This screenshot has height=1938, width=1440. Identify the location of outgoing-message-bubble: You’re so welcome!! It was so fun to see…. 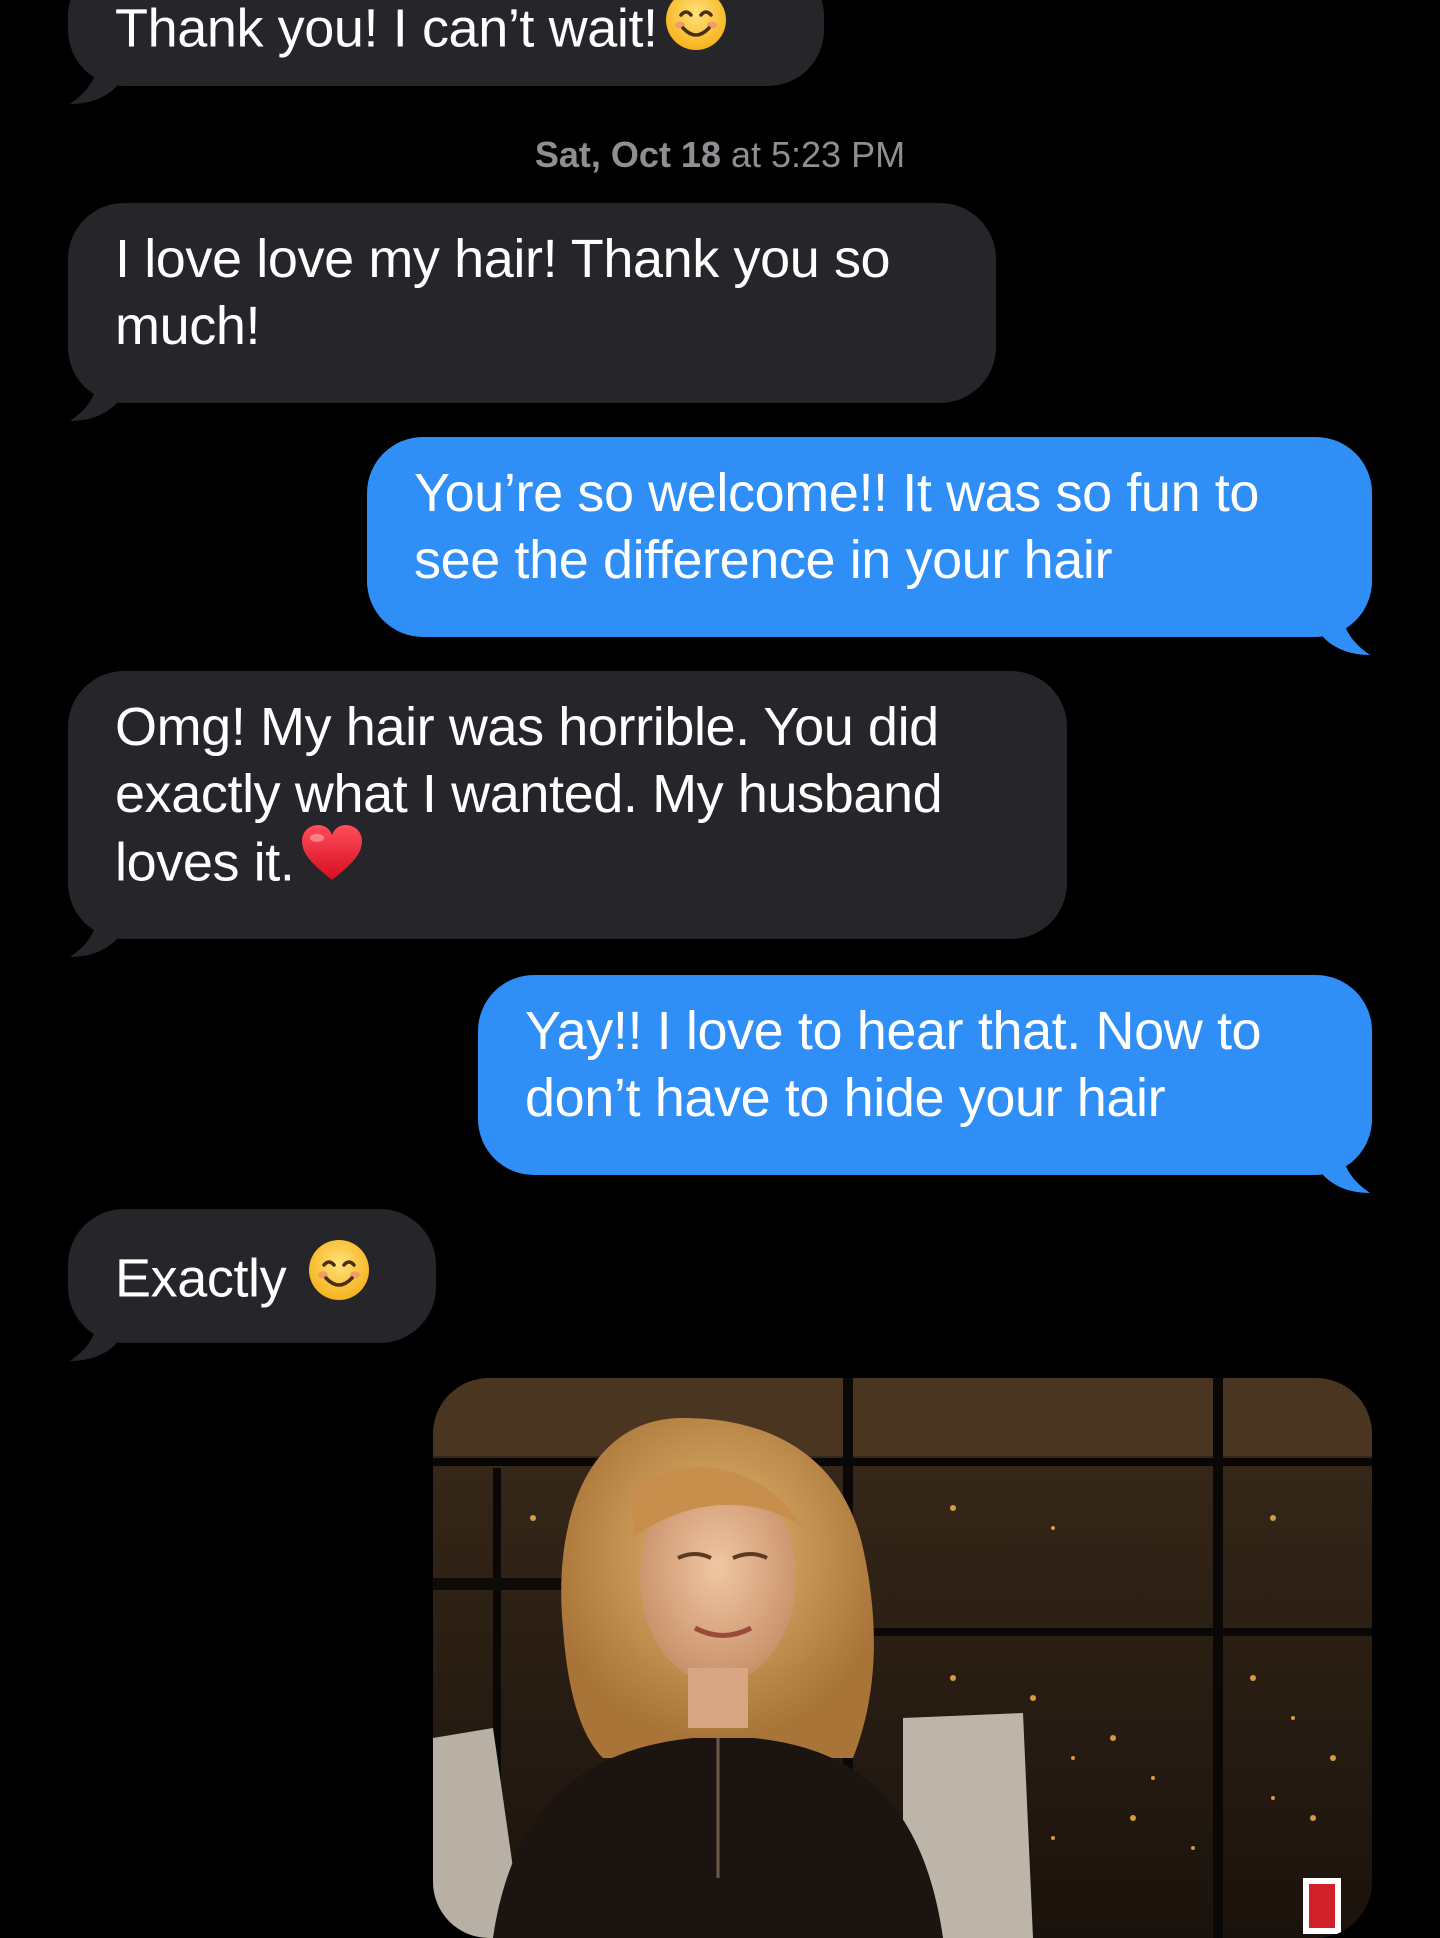
(869, 546).